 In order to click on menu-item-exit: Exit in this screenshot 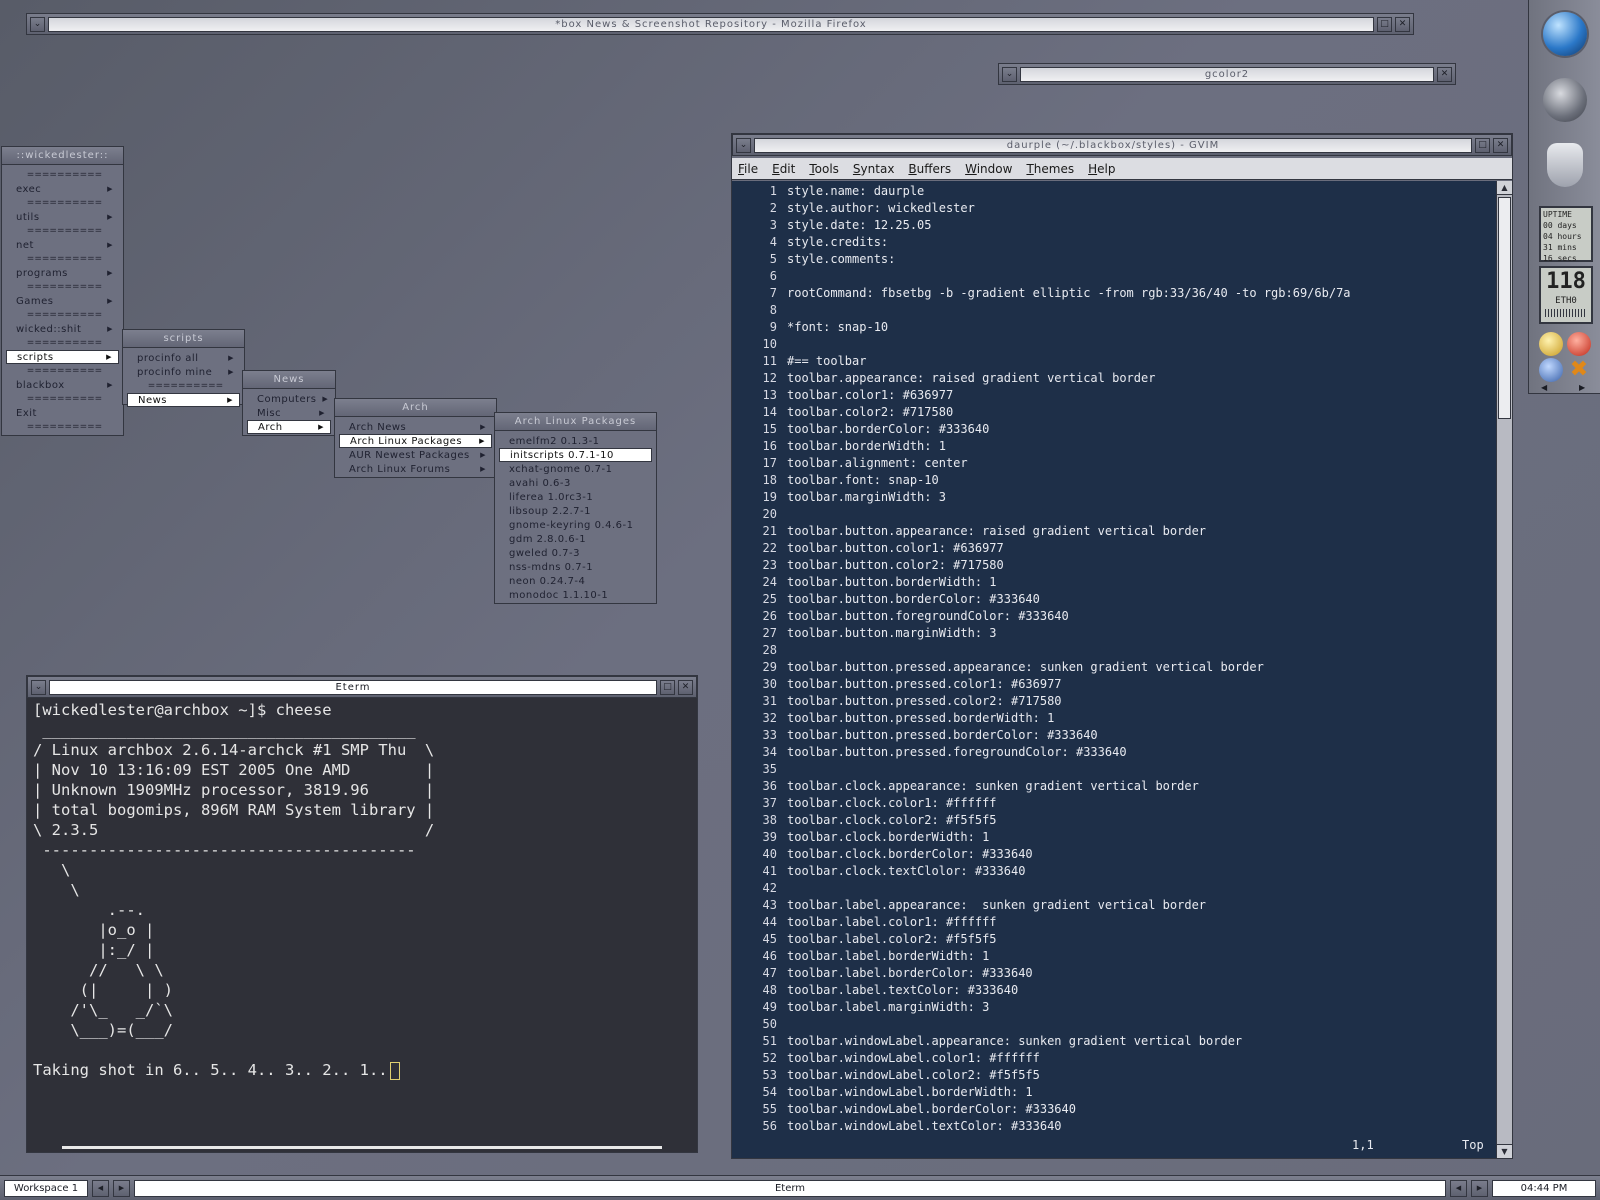, I will do `click(62, 413)`.